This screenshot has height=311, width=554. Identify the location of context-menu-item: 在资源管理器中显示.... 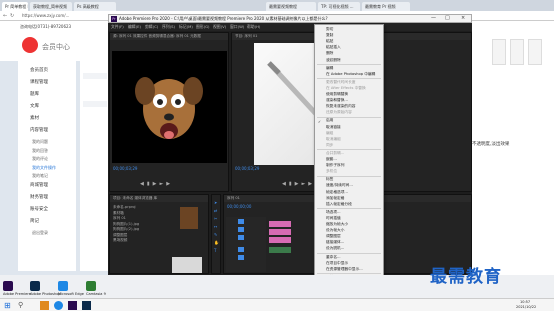
(344, 269).